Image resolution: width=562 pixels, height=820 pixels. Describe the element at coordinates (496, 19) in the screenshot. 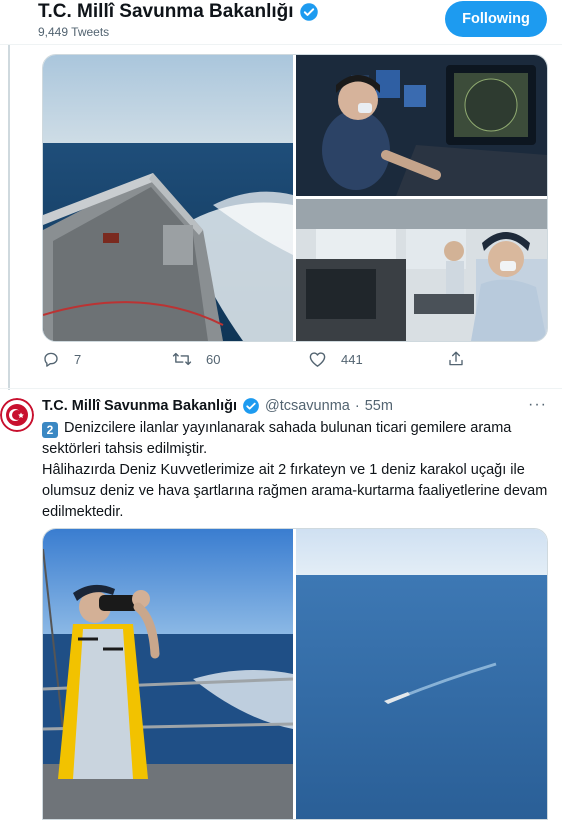

I see `following-button: Following` at that location.